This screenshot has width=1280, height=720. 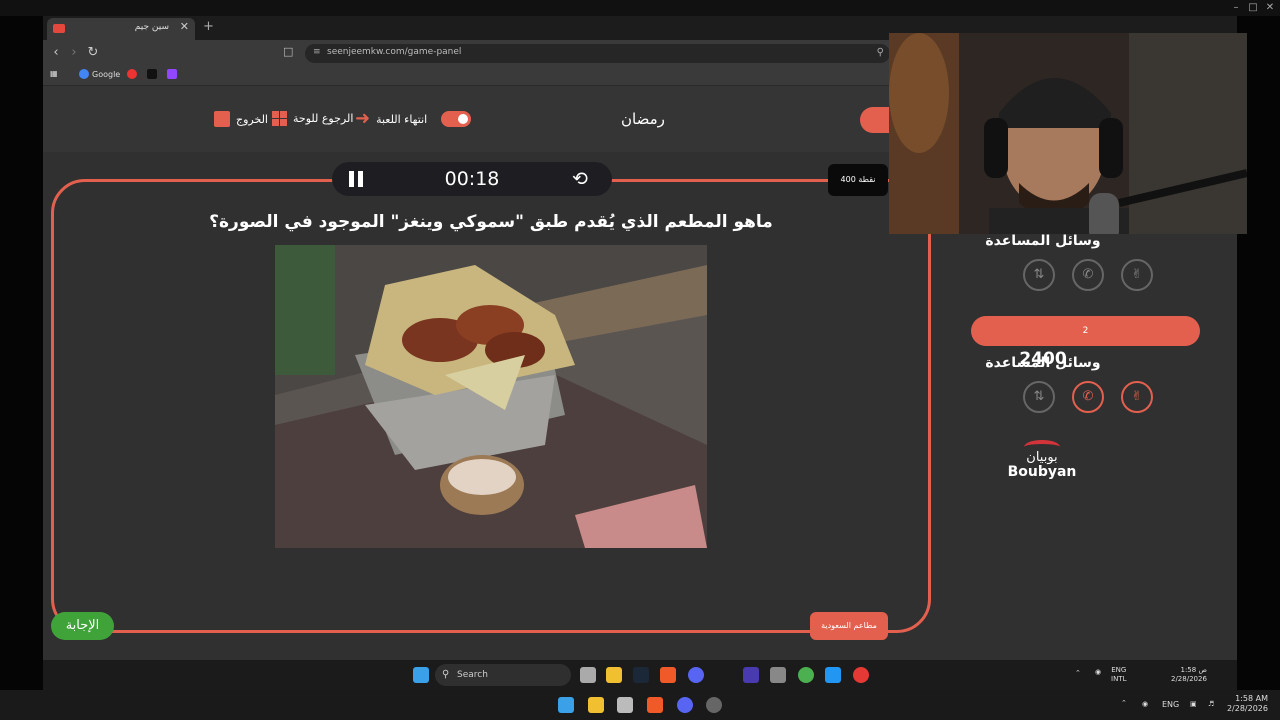 I want to click on google-icon, so click(x=84, y=74).